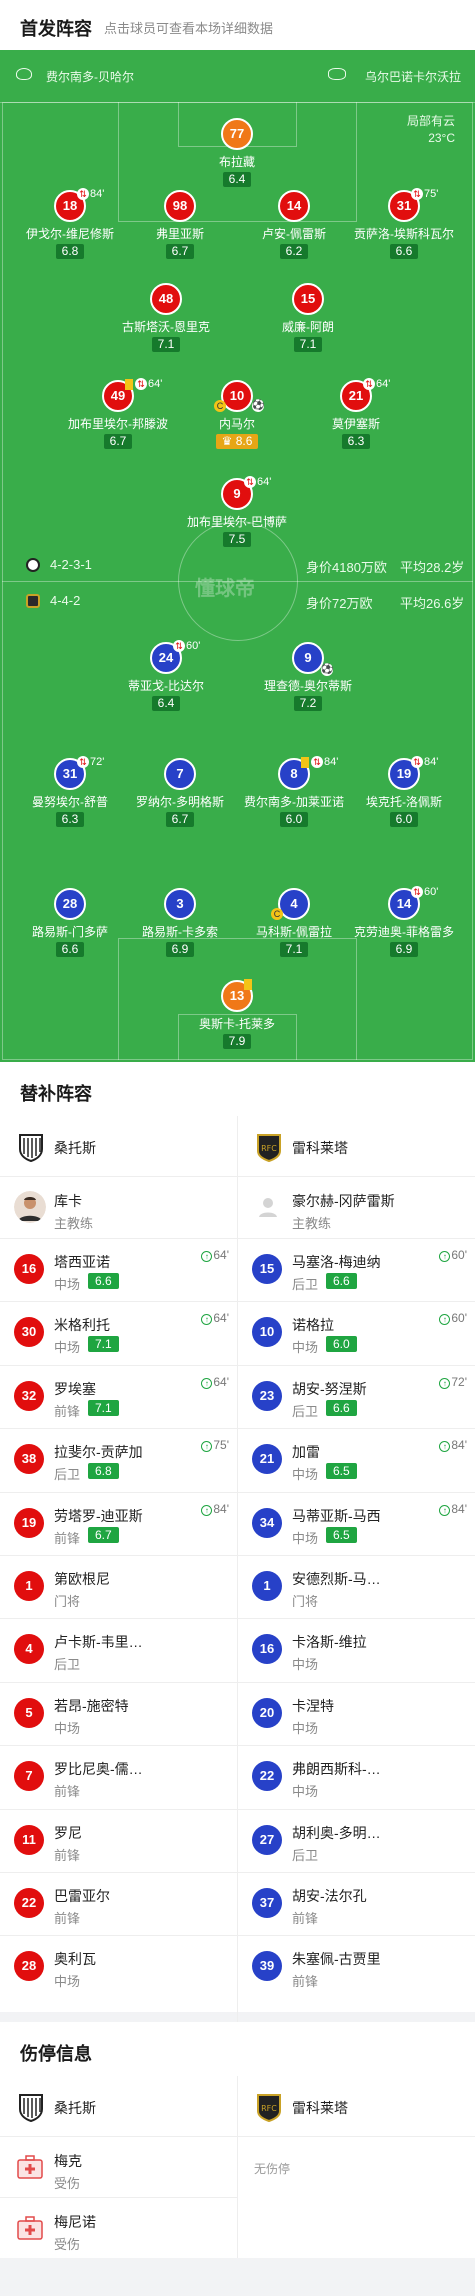 This screenshot has width=475, height=2296. I want to click on sub-player-row: 28 奥利瓦 中场, so click(118, 1966).